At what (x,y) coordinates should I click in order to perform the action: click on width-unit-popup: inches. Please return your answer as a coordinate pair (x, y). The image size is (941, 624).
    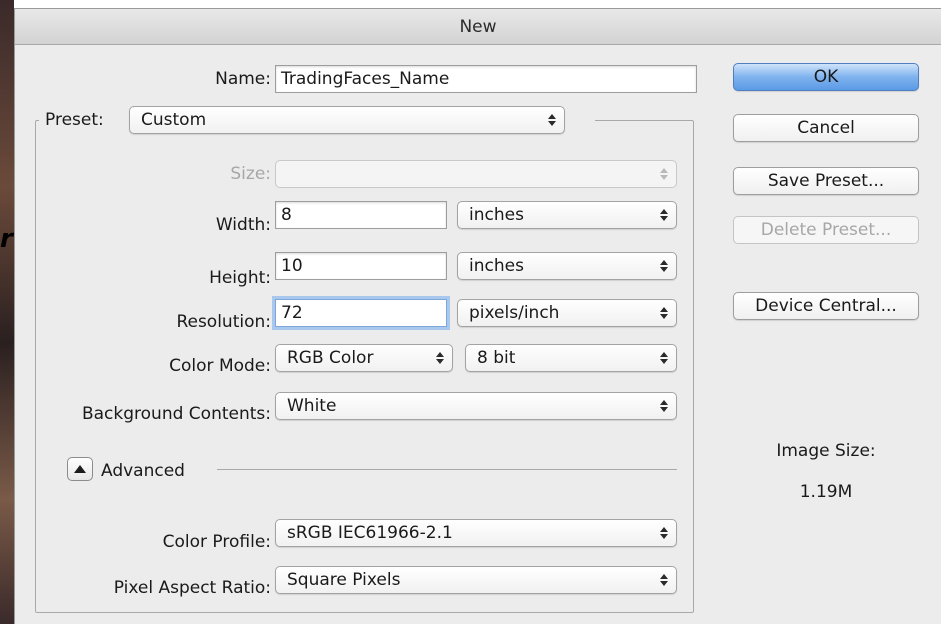
    Looking at the image, I should click on (567, 215).